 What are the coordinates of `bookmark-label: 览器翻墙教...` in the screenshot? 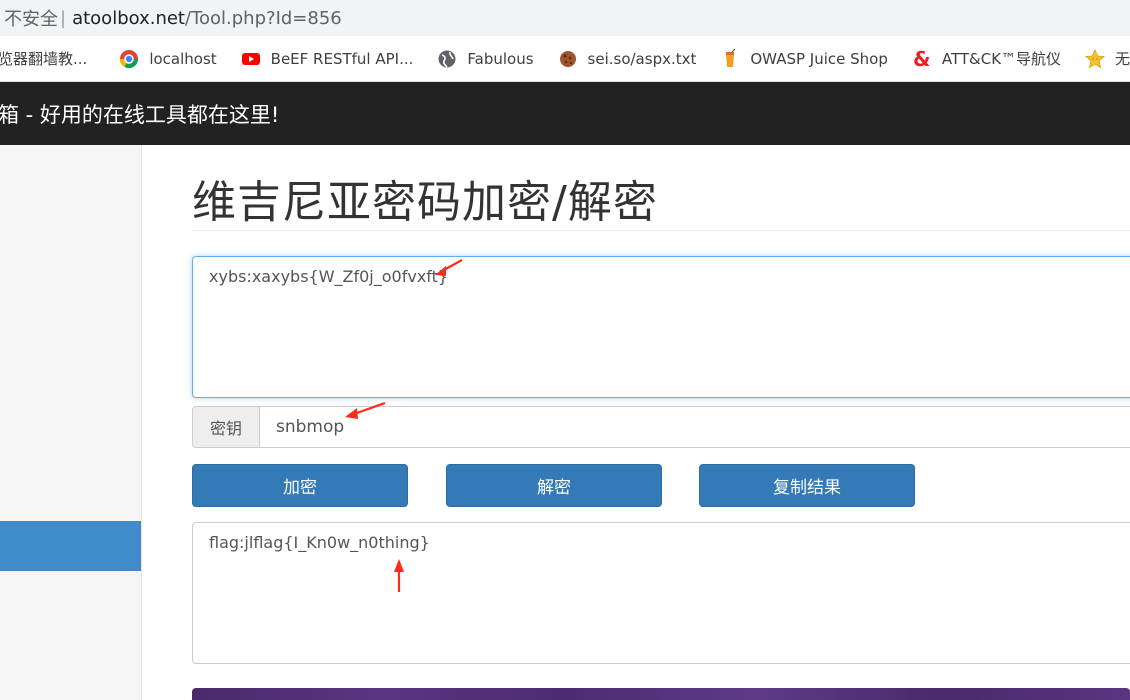 It's located at (44, 59).